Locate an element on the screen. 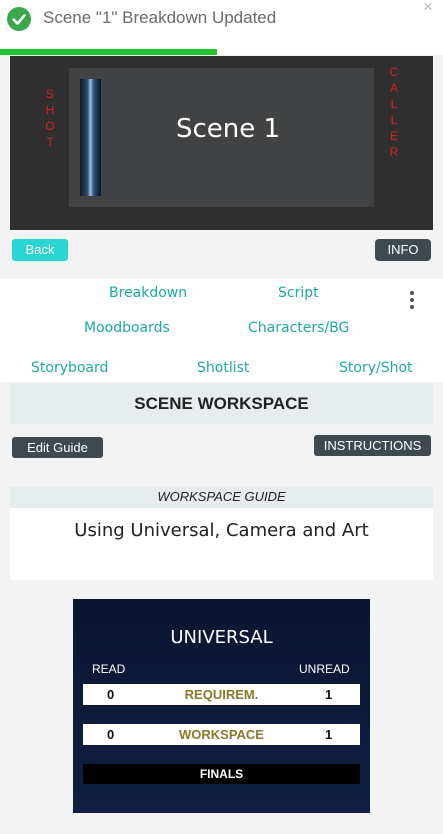 The width and height of the screenshot is (443, 834). shot-vertical-label: SHOT is located at coordinates (50, 118).